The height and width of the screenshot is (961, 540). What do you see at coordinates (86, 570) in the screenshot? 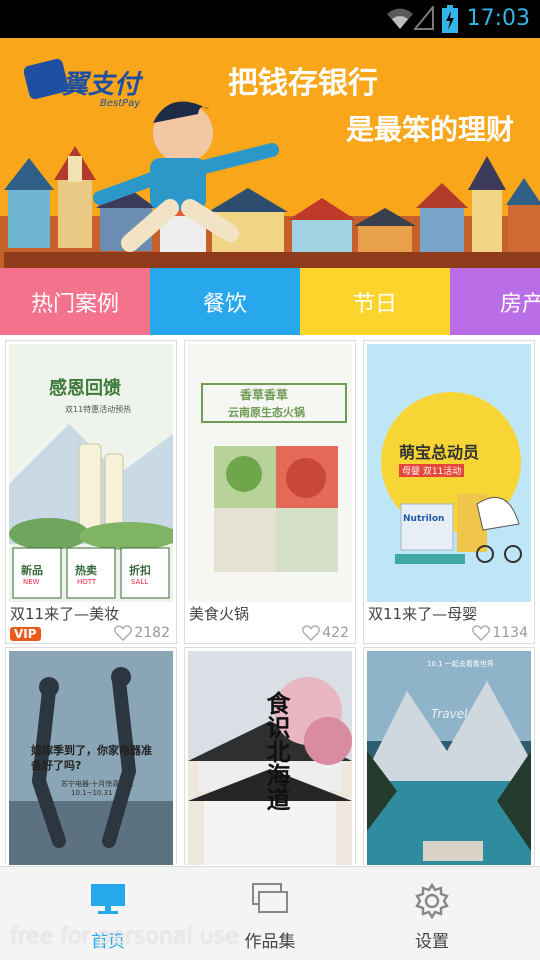
I see `thumb-item-hot: 热卖` at bounding box center [86, 570].